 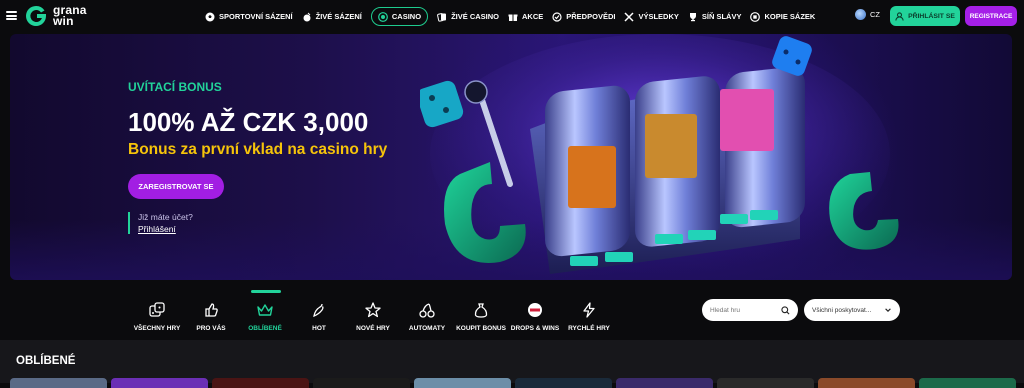 I want to click on account-question: Již máte účet?, so click(x=165, y=217).